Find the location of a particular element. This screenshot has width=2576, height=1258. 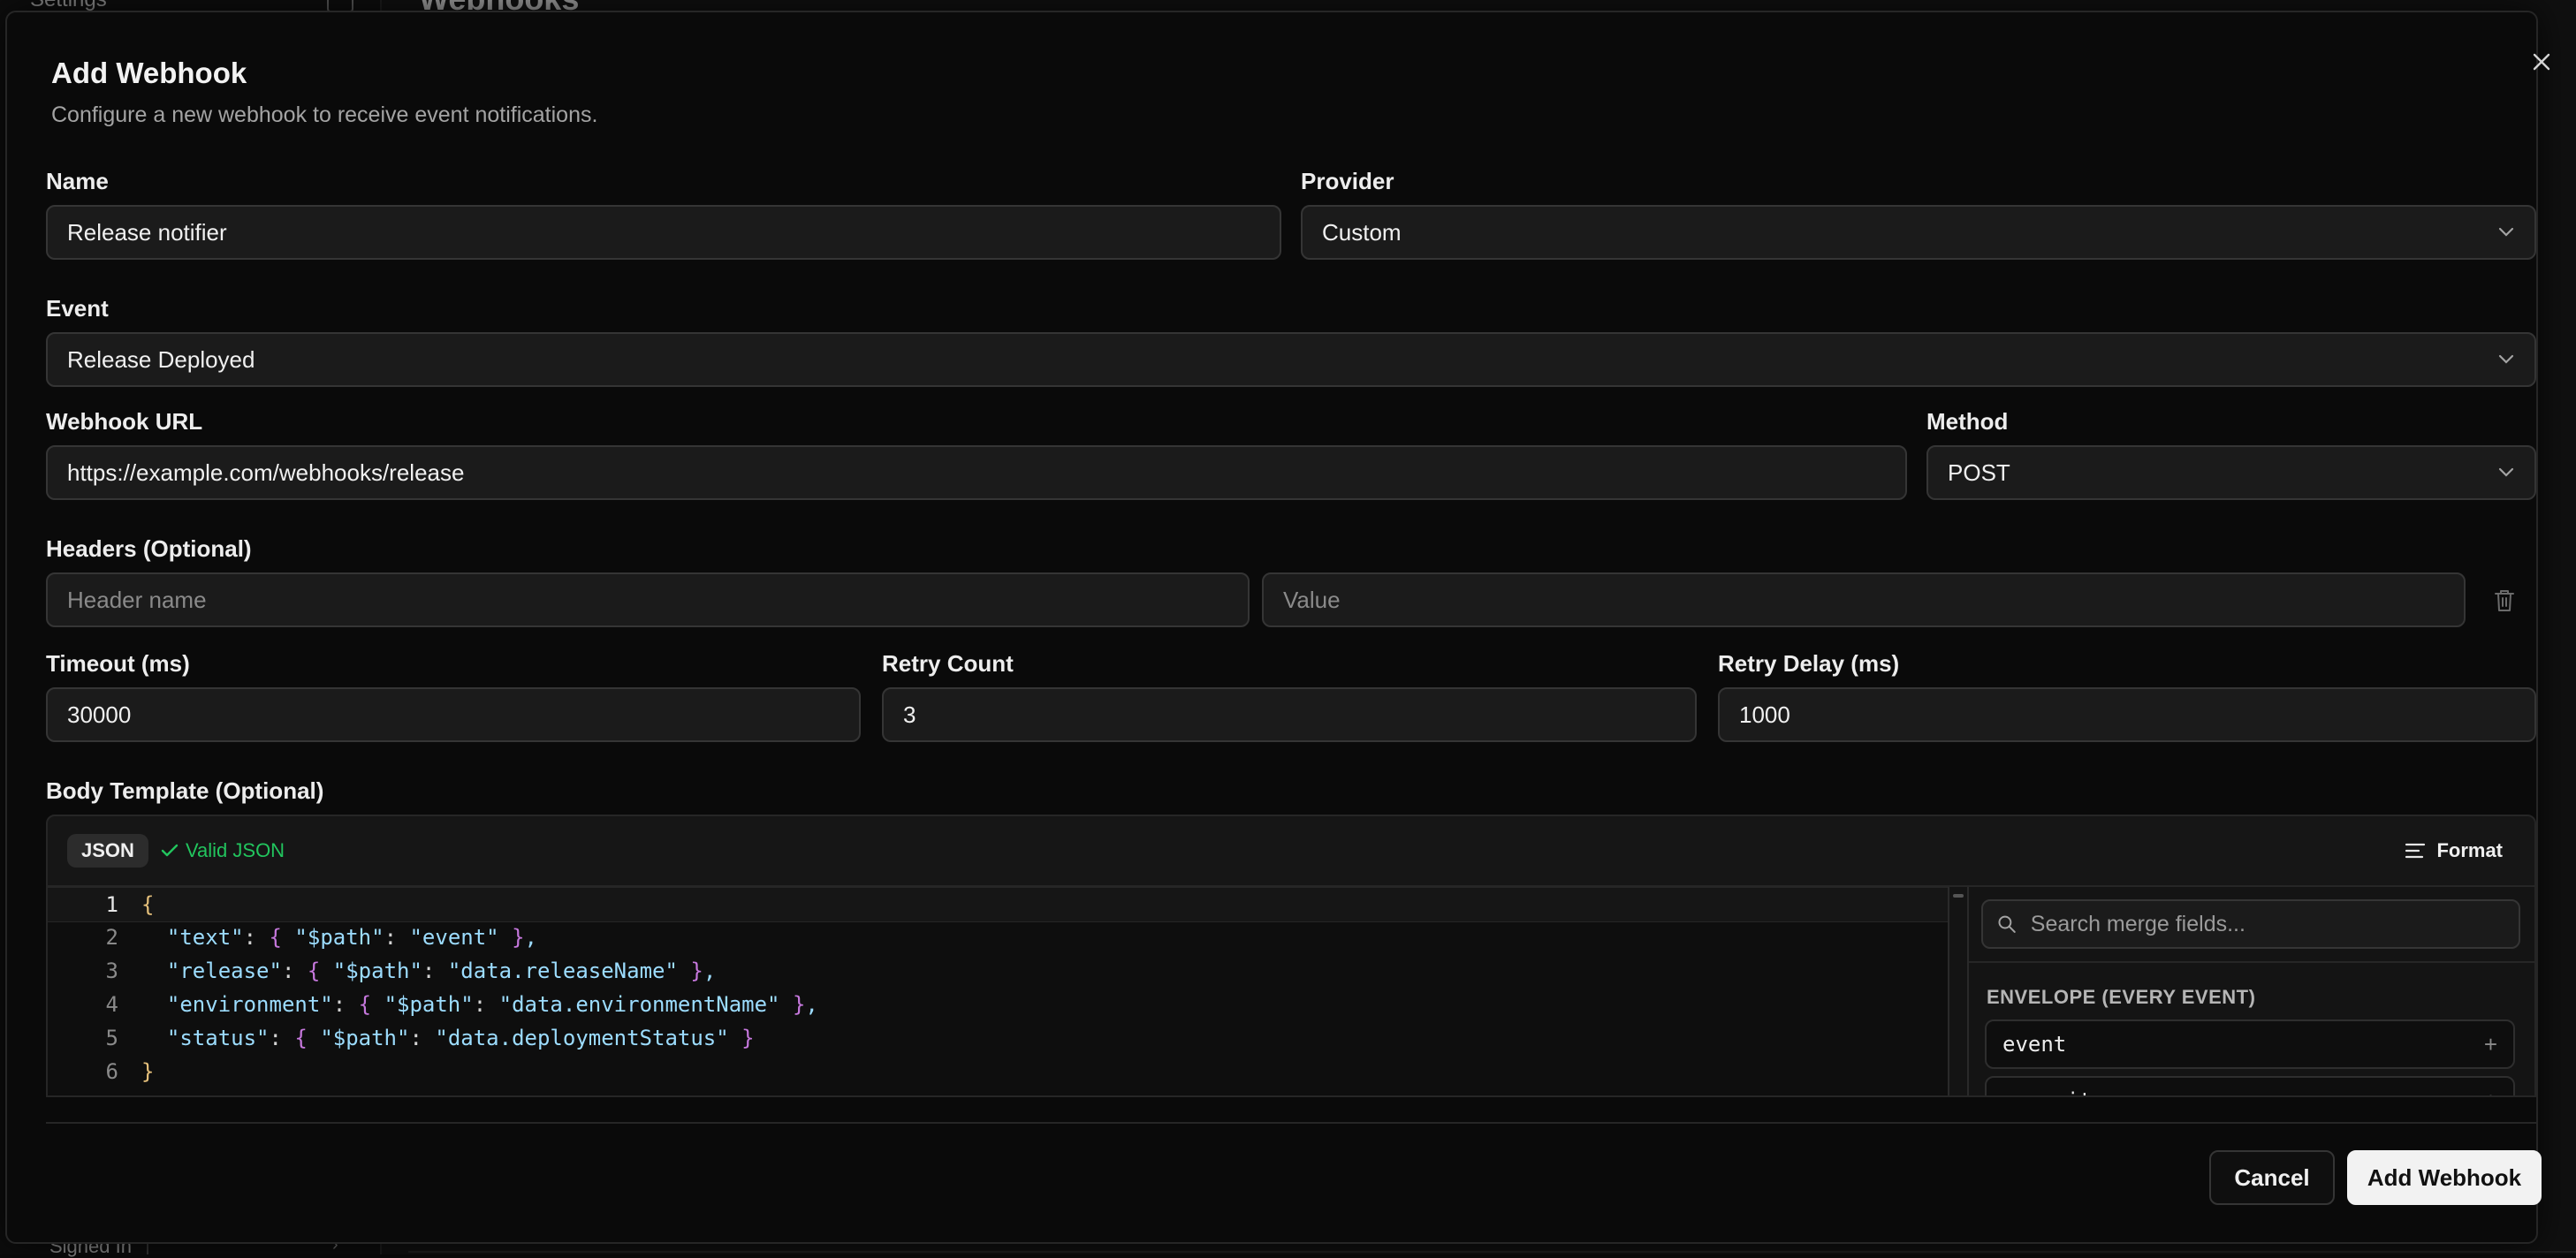

webhook-url-input is located at coordinates (977, 472).